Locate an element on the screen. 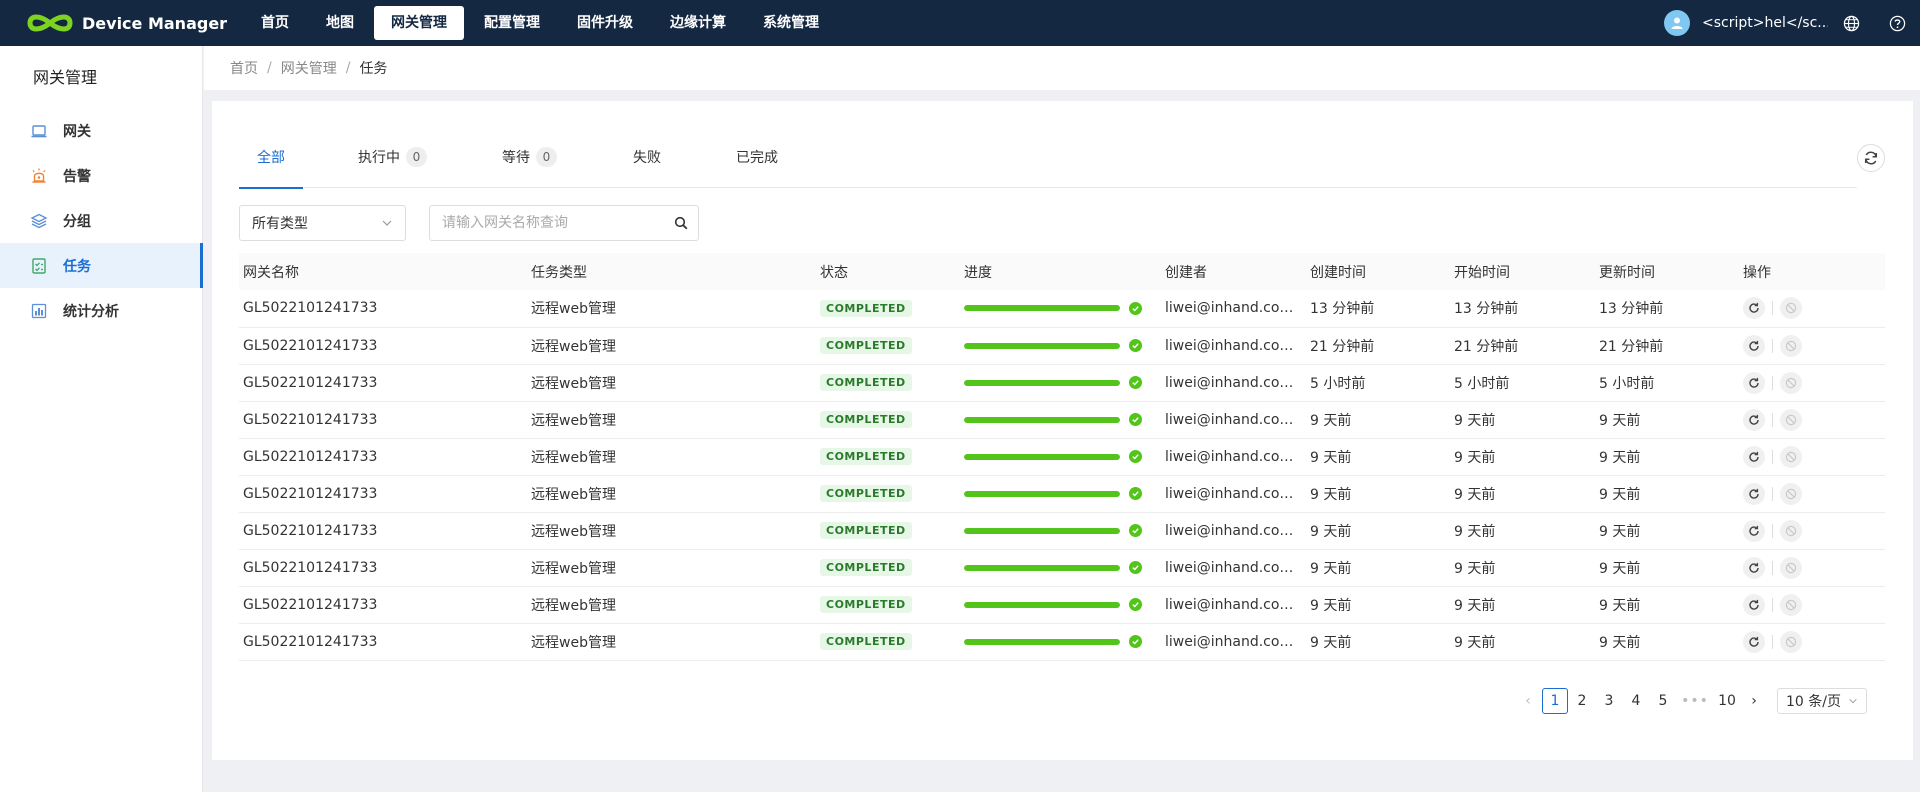  page-size-select: 10 条/页 is located at coordinates (1822, 701).